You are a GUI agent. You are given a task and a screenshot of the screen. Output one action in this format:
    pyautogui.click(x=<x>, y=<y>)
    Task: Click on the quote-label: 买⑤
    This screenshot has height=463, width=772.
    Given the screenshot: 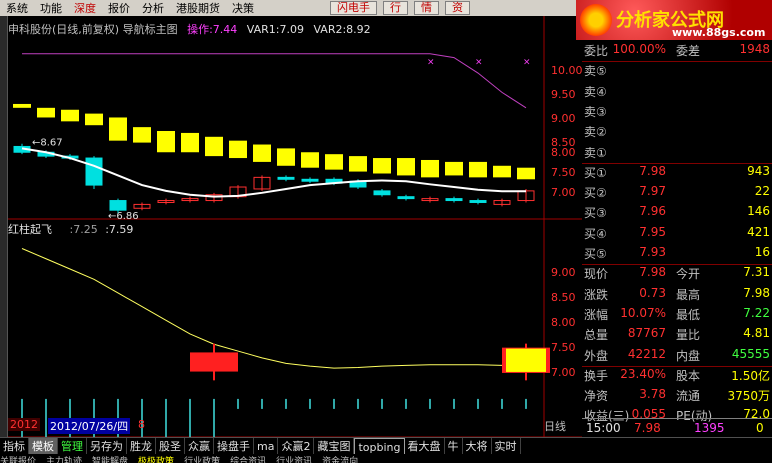 What is the action you would take?
    pyautogui.click(x=595, y=254)
    